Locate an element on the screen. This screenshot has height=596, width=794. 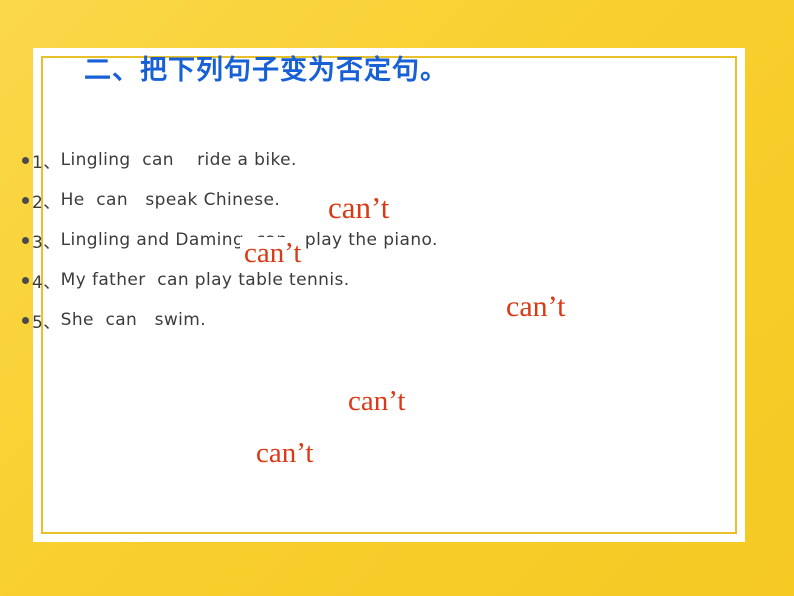
page-title: 二、把下列句子变为否定句。 is located at coordinates (266, 70).